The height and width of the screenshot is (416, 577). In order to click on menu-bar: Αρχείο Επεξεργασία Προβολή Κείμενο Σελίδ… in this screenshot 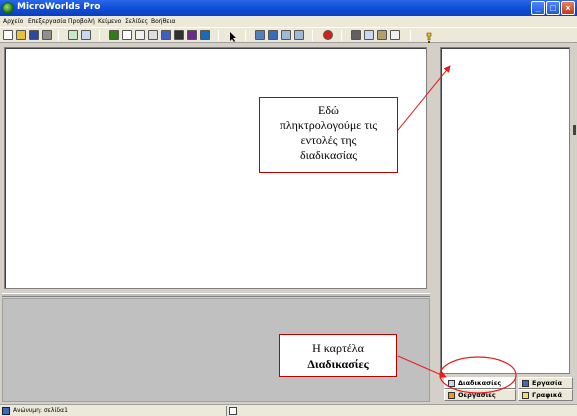, I will do `click(288, 21)`.